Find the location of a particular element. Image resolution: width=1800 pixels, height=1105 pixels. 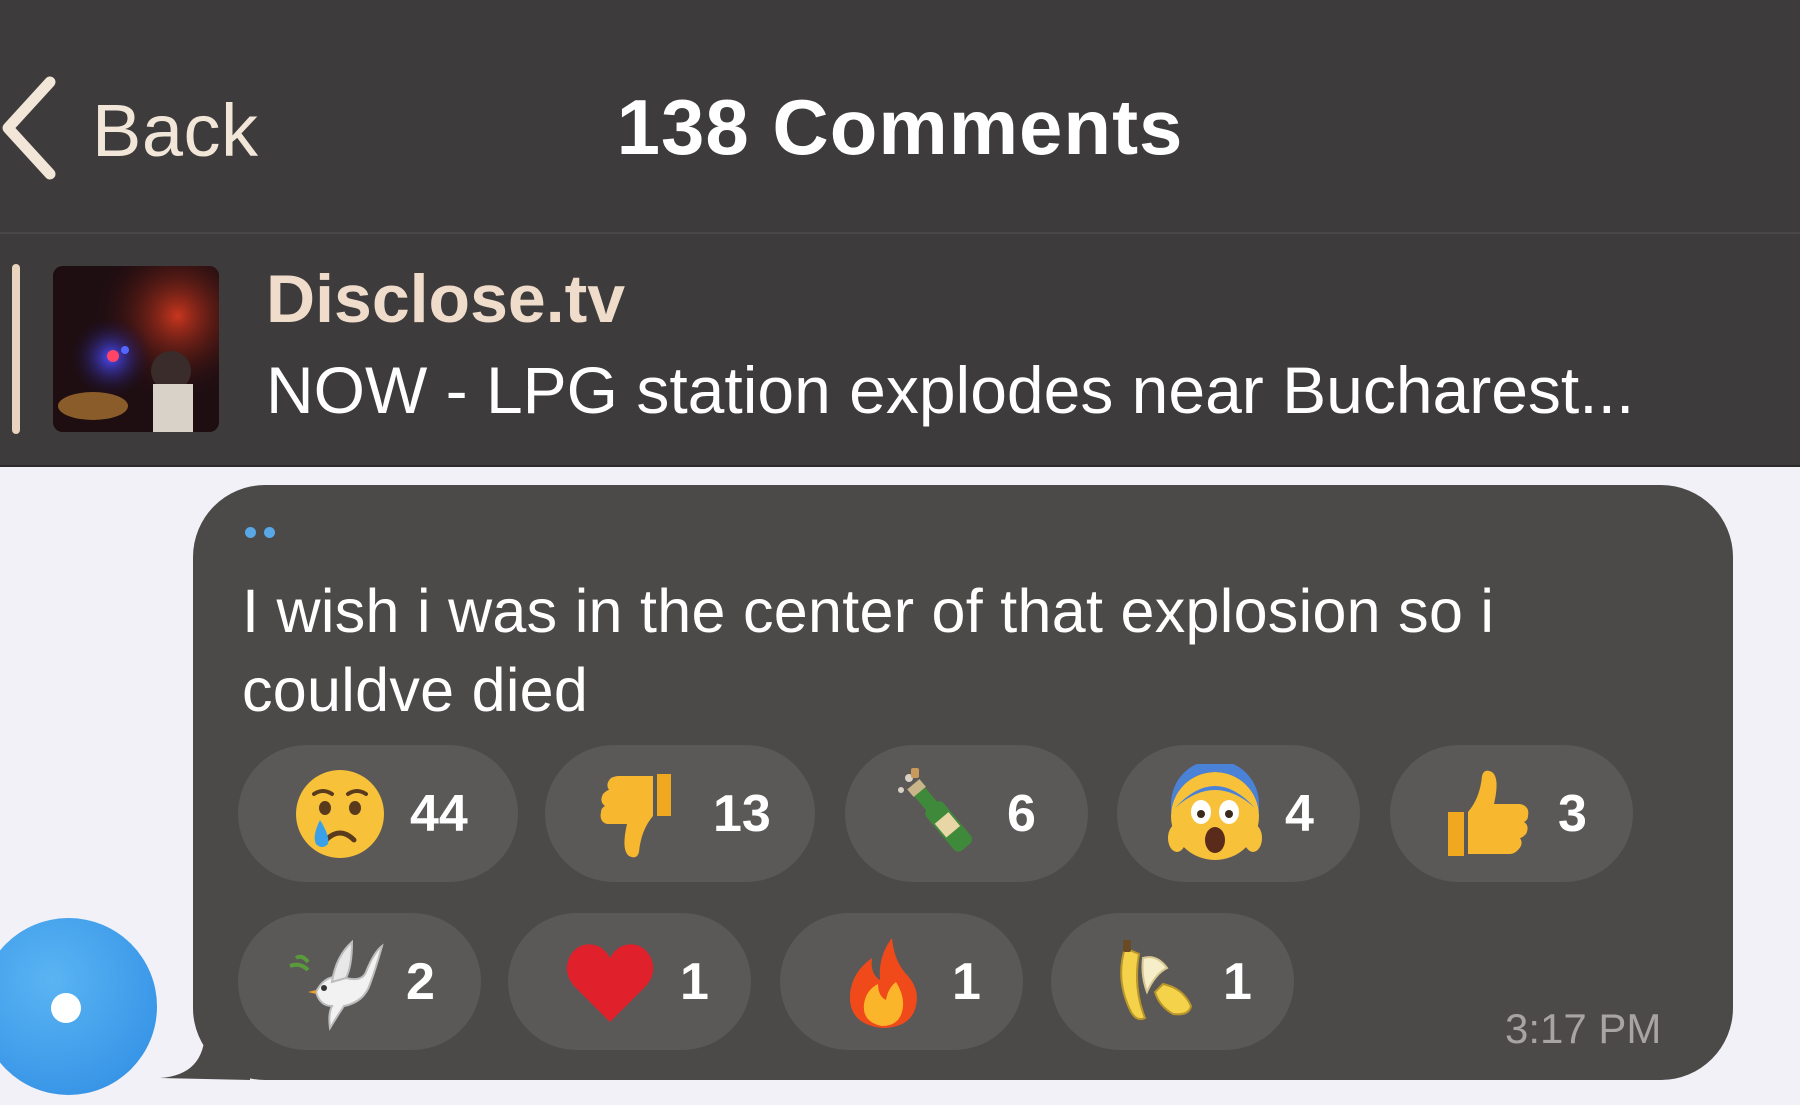

reaction-count: 44 is located at coordinates (439, 813).